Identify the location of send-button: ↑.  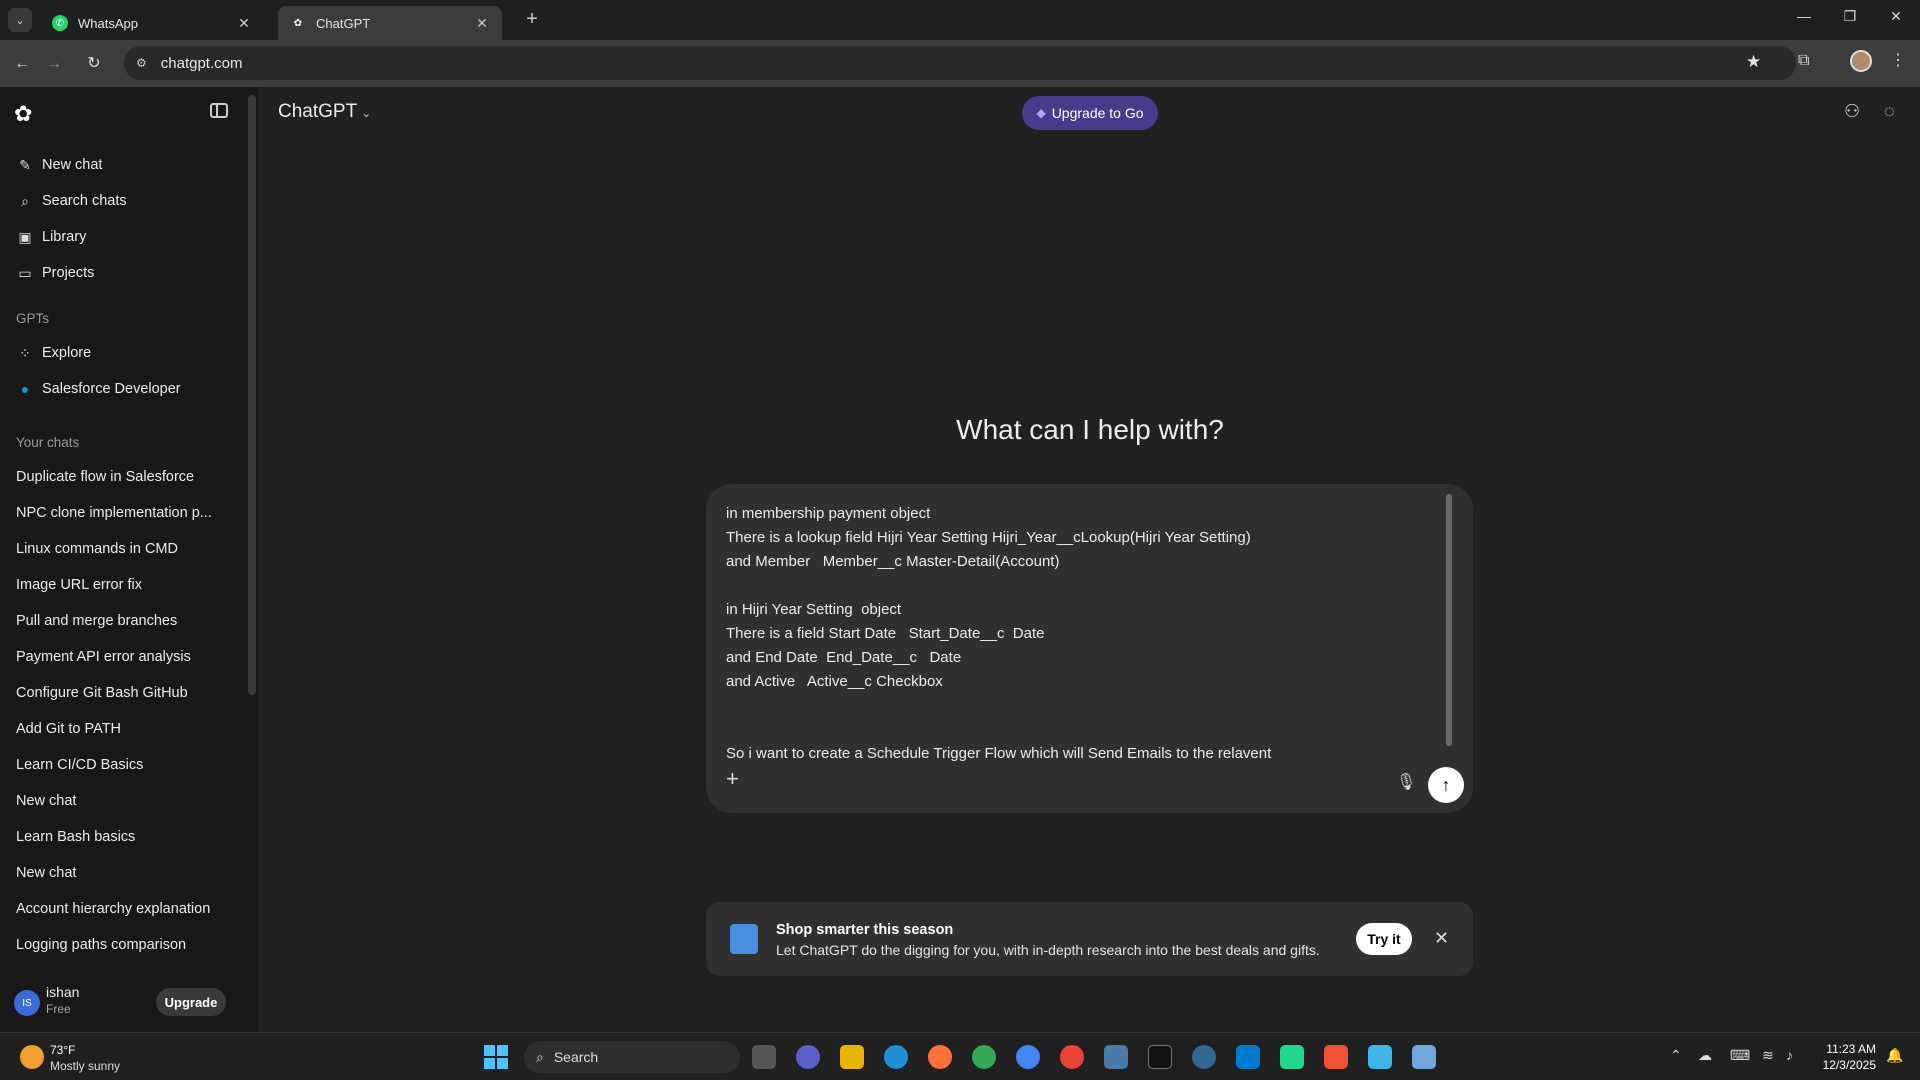
(1446, 785).